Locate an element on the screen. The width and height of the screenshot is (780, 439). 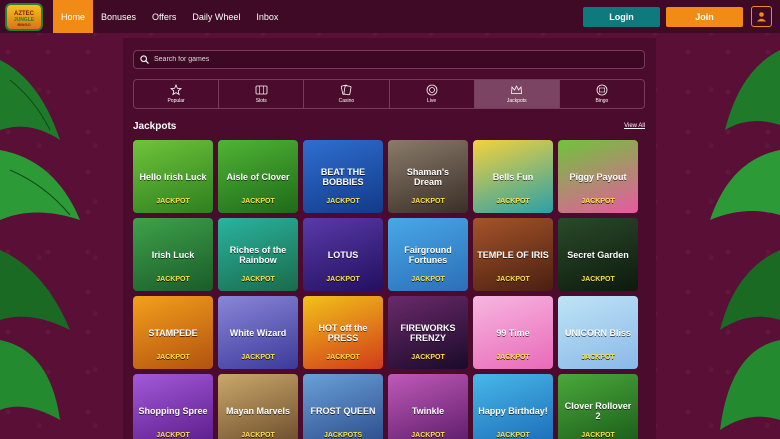
game-tile: Happy Birthday! JACKPOT is located at coordinates (513, 406).